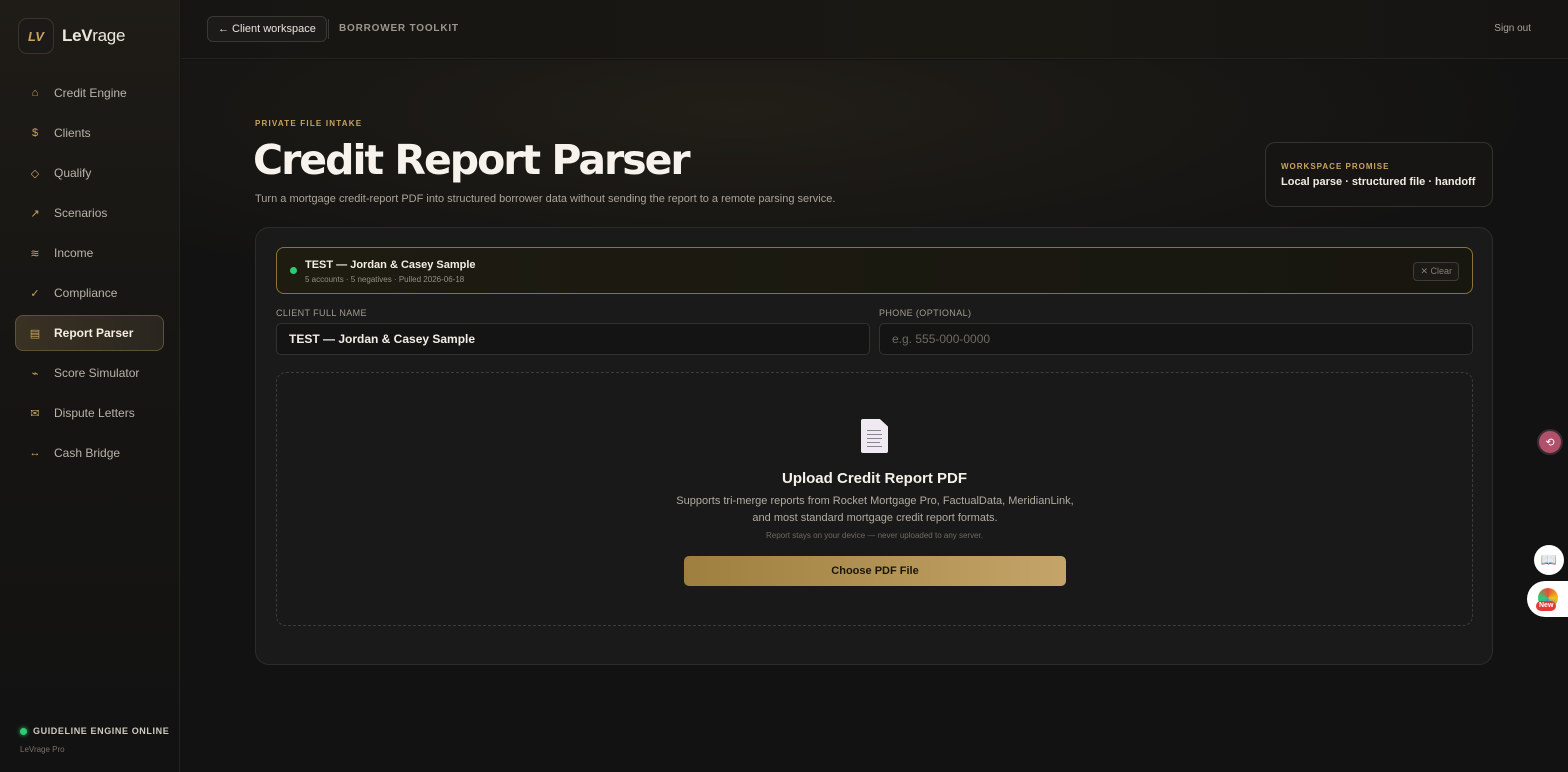  I want to click on sample-status-dot-icon, so click(293, 270).